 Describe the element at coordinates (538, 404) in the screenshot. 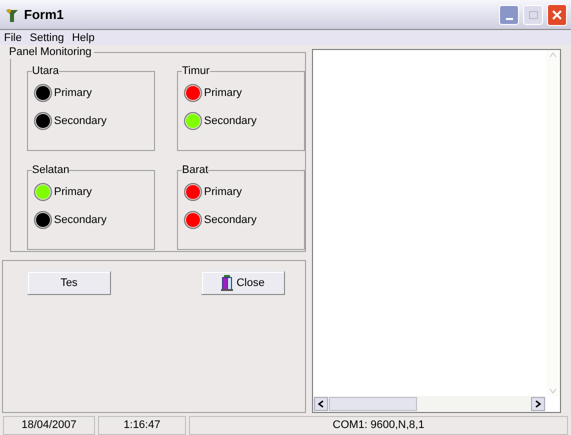

I see `scroll-right-button` at that location.